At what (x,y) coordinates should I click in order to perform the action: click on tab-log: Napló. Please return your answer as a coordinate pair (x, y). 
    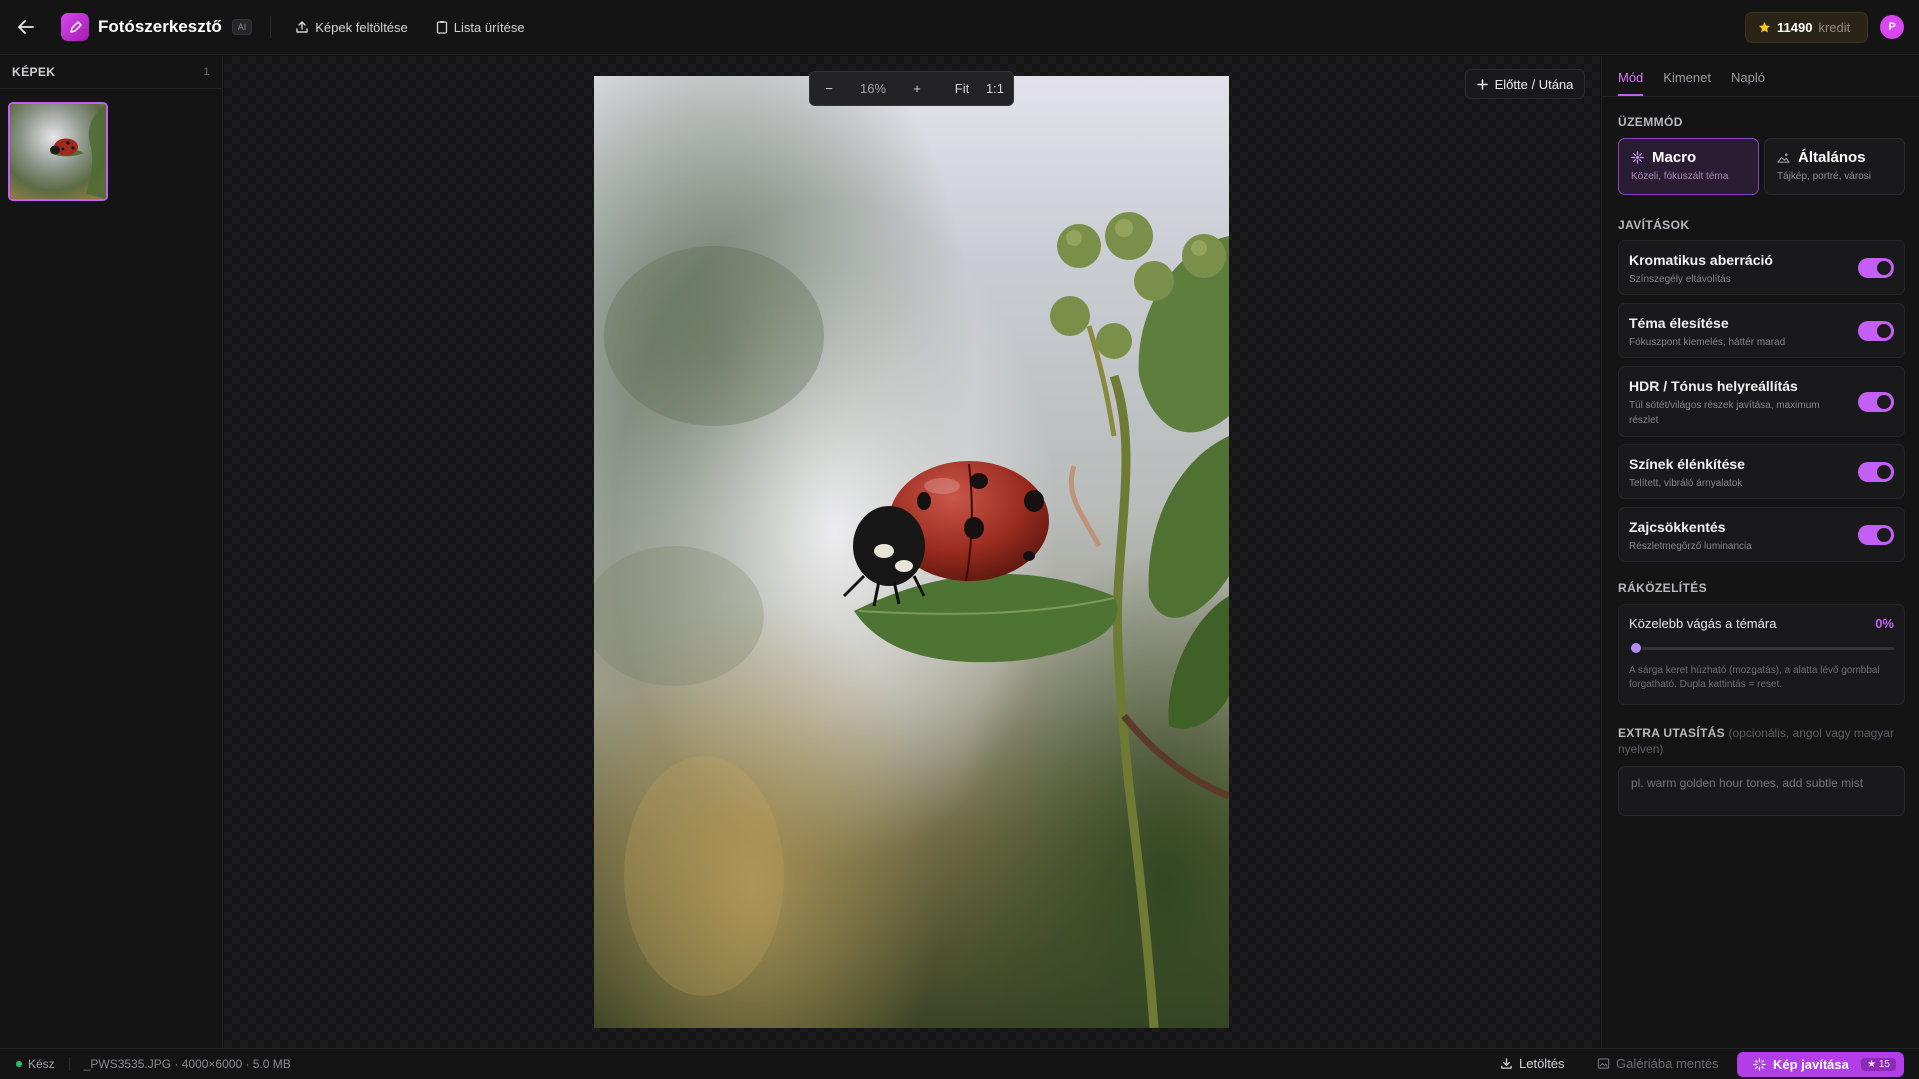
    Looking at the image, I should click on (1748, 83).